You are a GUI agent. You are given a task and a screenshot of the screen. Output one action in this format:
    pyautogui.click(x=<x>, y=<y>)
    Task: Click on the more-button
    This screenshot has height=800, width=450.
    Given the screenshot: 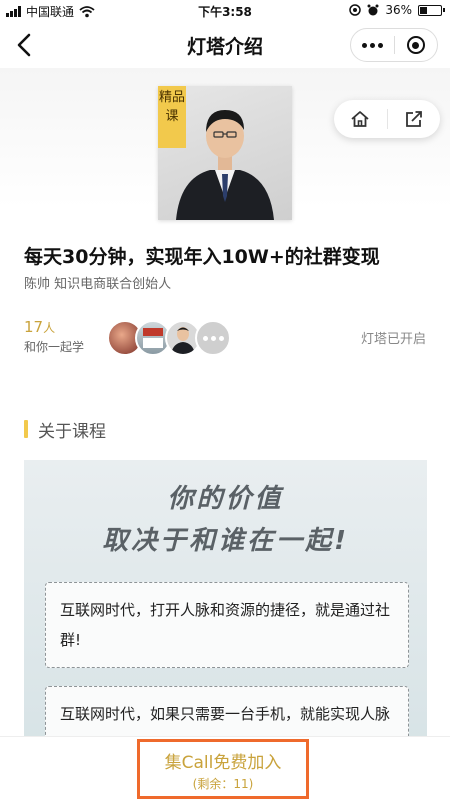 What is the action you would take?
    pyautogui.click(x=372, y=45)
    